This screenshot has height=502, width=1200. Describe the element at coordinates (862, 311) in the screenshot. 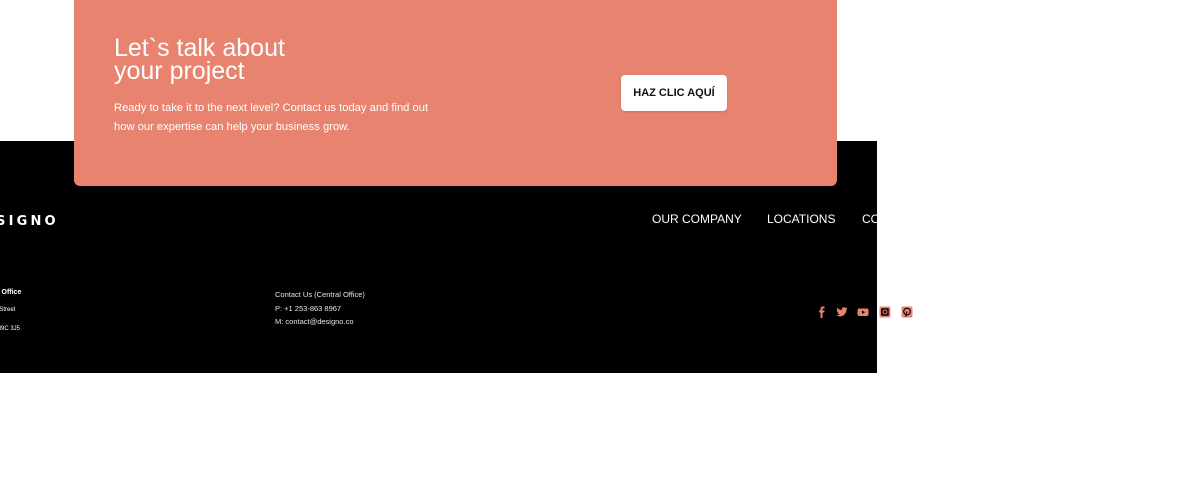

I see `youtube-icon` at that location.